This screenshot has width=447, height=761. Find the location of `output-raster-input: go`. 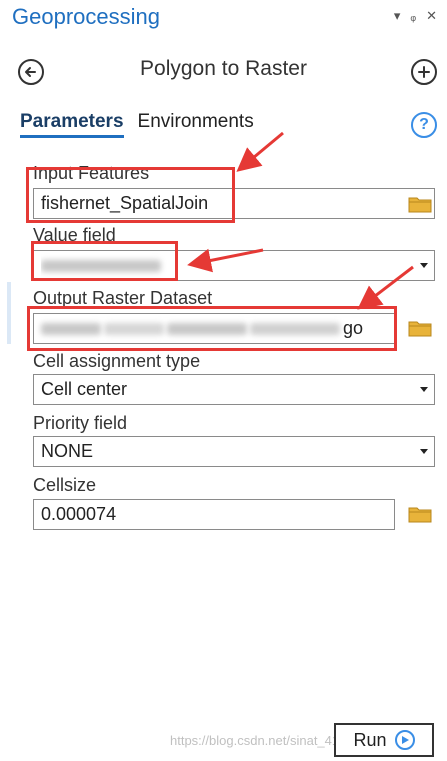

output-raster-input: go is located at coordinates (214, 328).